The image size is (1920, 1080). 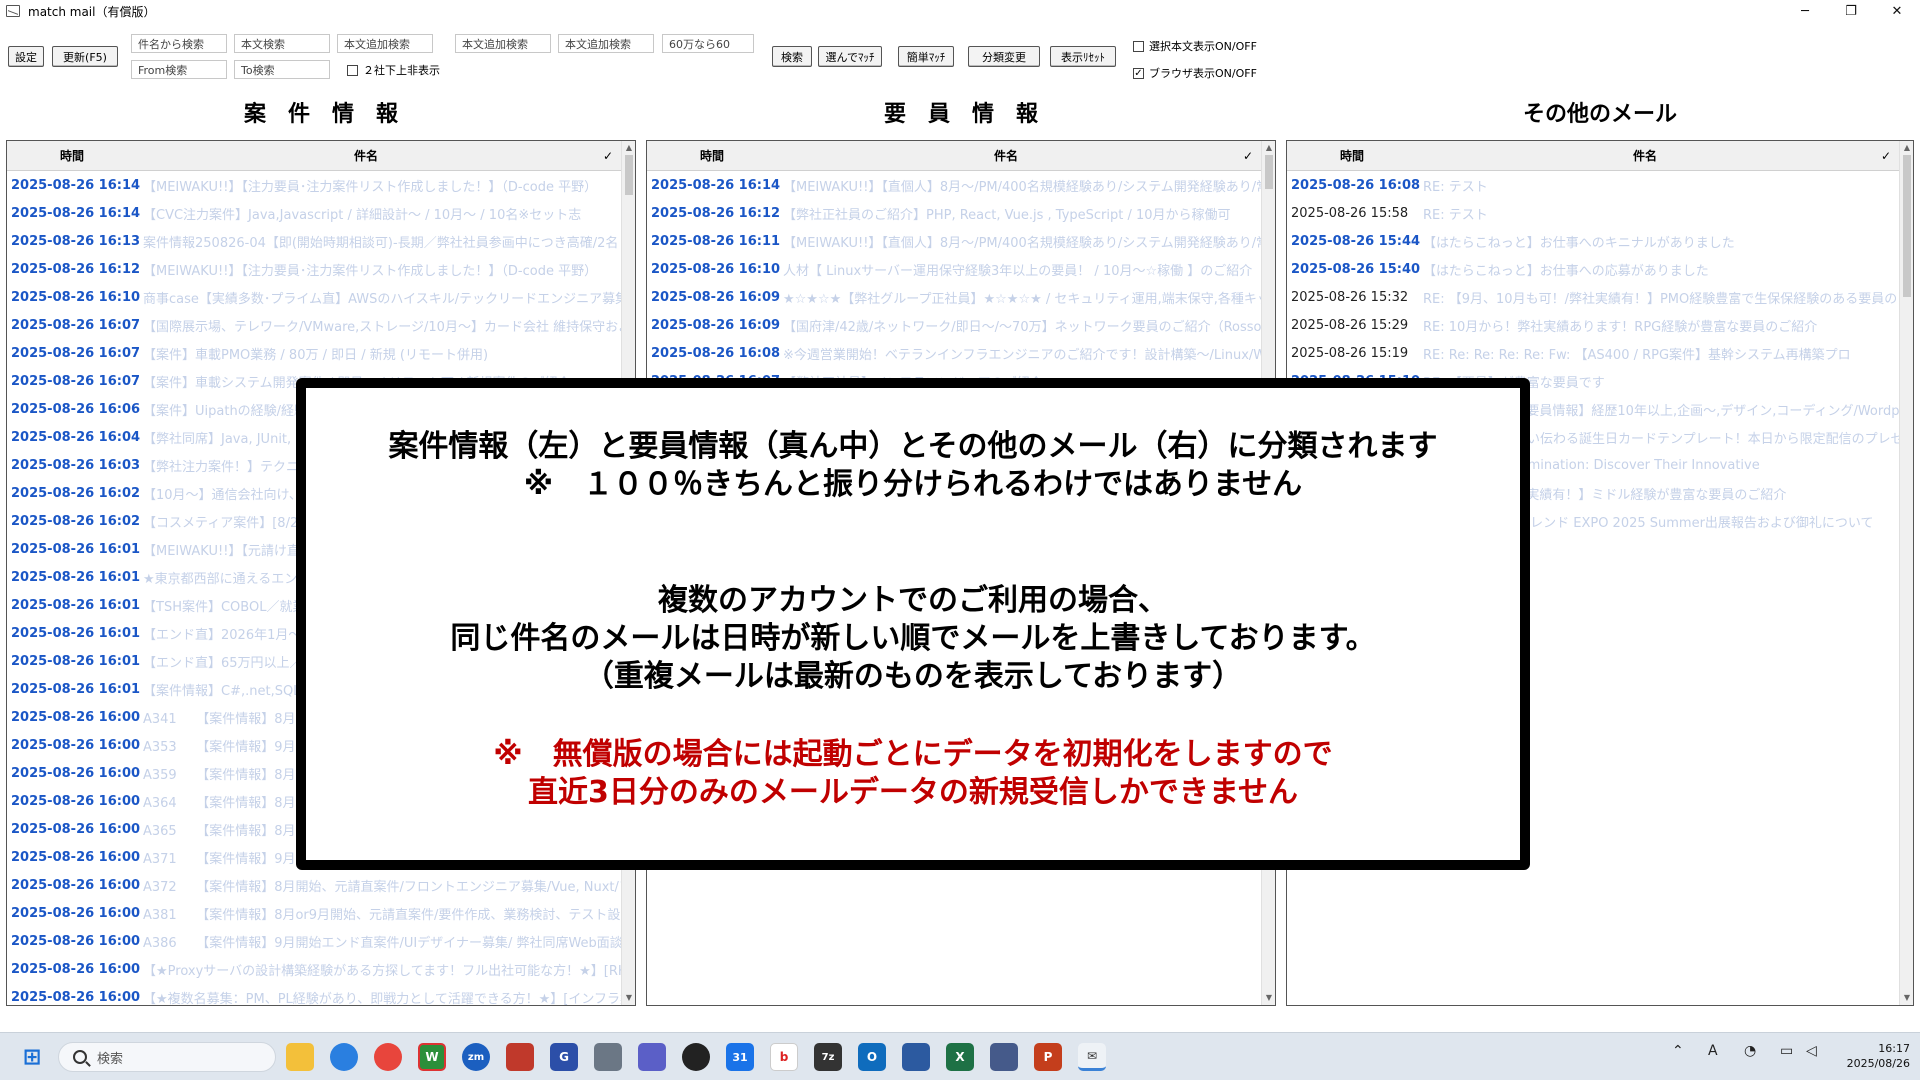 What do you see at coordinates (696, 1057) in the screenshot?
I see `chatgpt-icon` at bounding box center [696, 1057].